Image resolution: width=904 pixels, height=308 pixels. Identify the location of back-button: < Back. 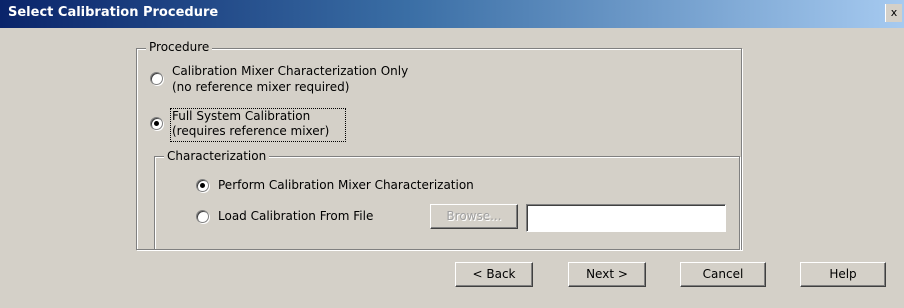
(494, 274).